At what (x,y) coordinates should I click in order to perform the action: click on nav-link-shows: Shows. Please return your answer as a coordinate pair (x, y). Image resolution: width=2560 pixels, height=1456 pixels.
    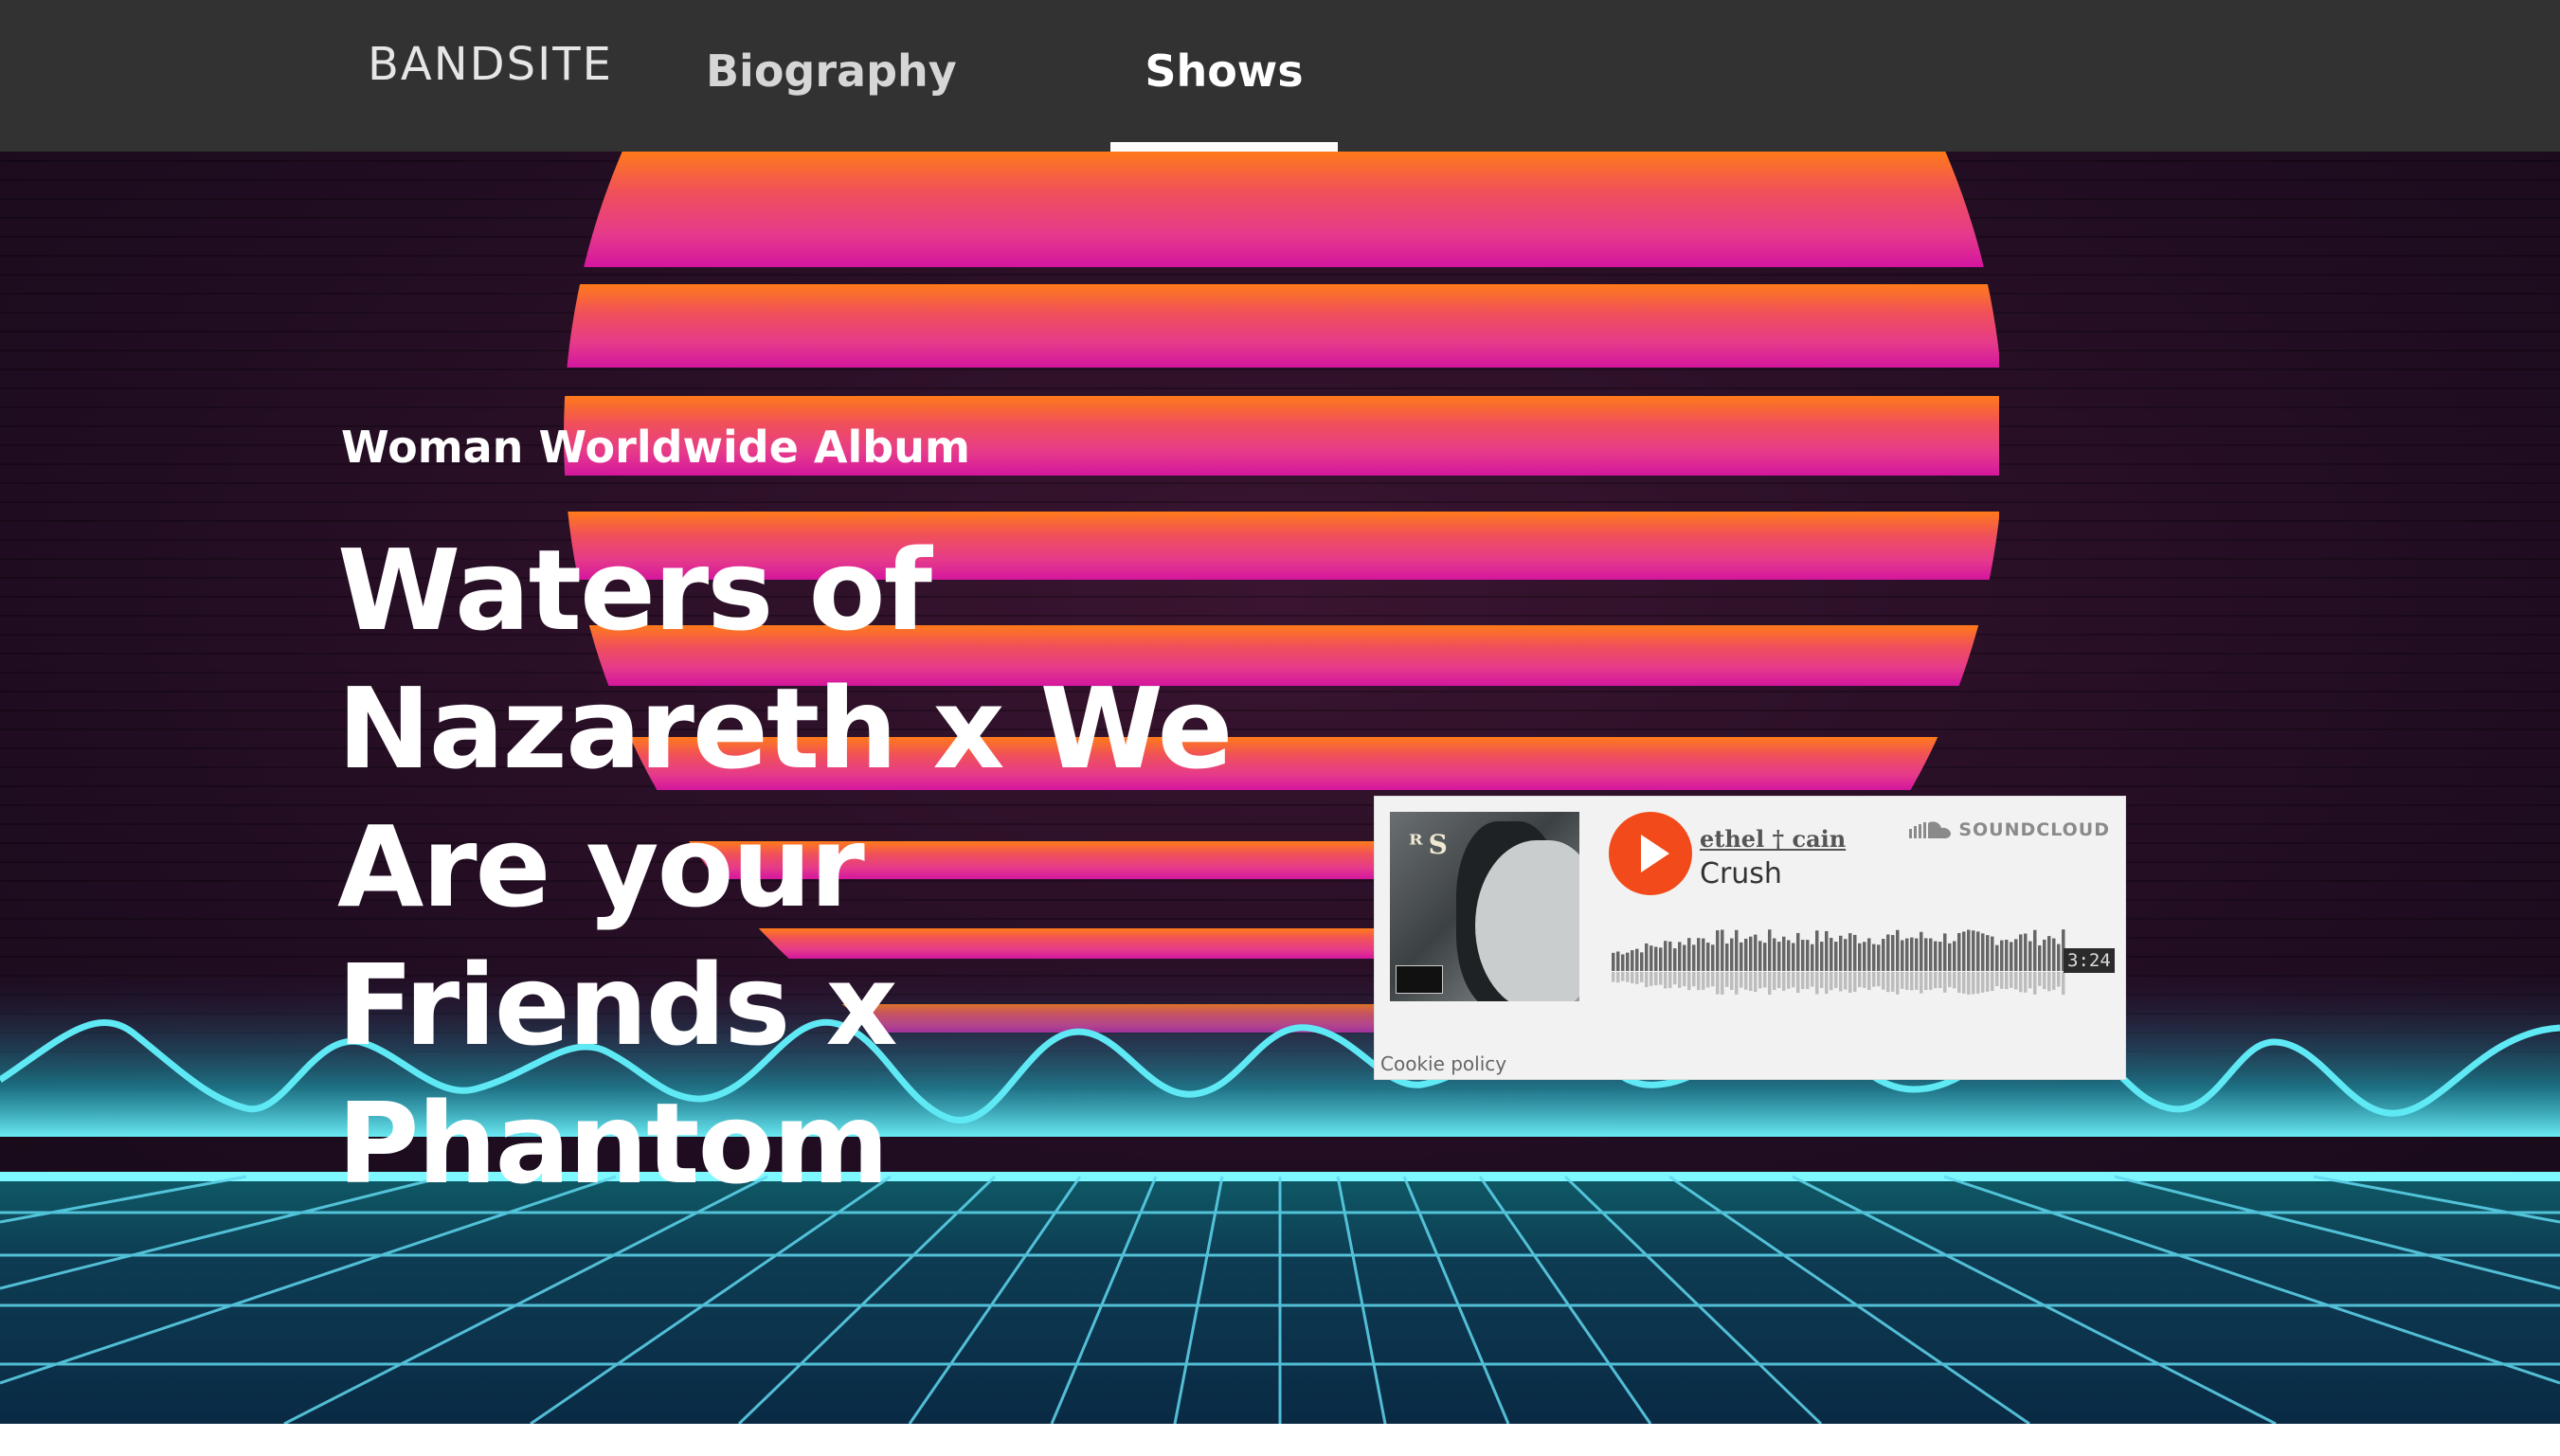
    Looking at the image, I should click on (1224, 76).